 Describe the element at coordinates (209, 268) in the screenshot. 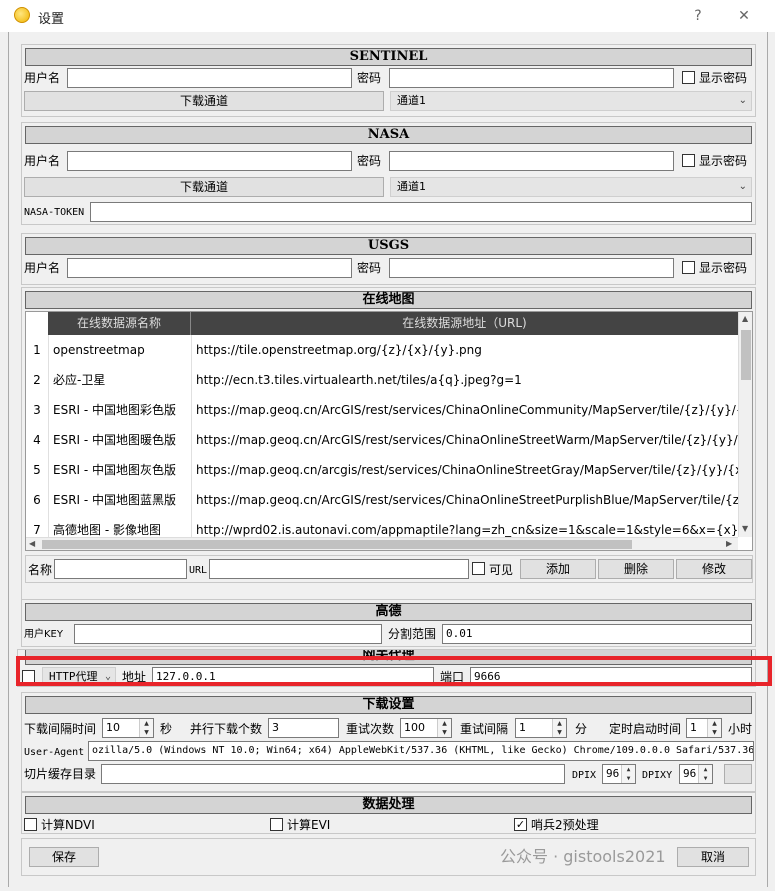

I see `usgs-username-input` at that location.